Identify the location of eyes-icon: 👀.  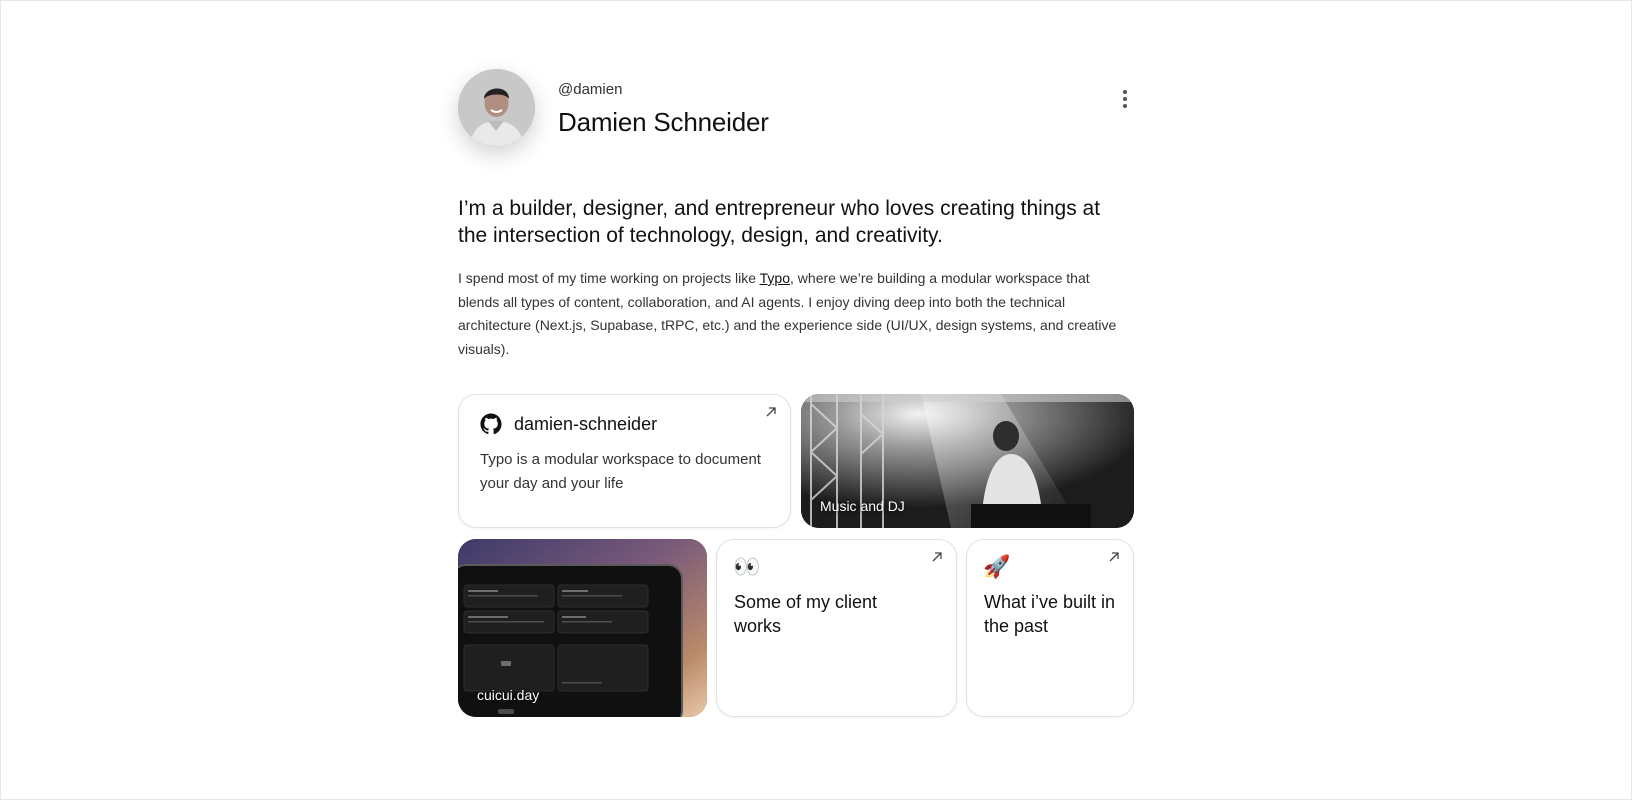
(747, 566).